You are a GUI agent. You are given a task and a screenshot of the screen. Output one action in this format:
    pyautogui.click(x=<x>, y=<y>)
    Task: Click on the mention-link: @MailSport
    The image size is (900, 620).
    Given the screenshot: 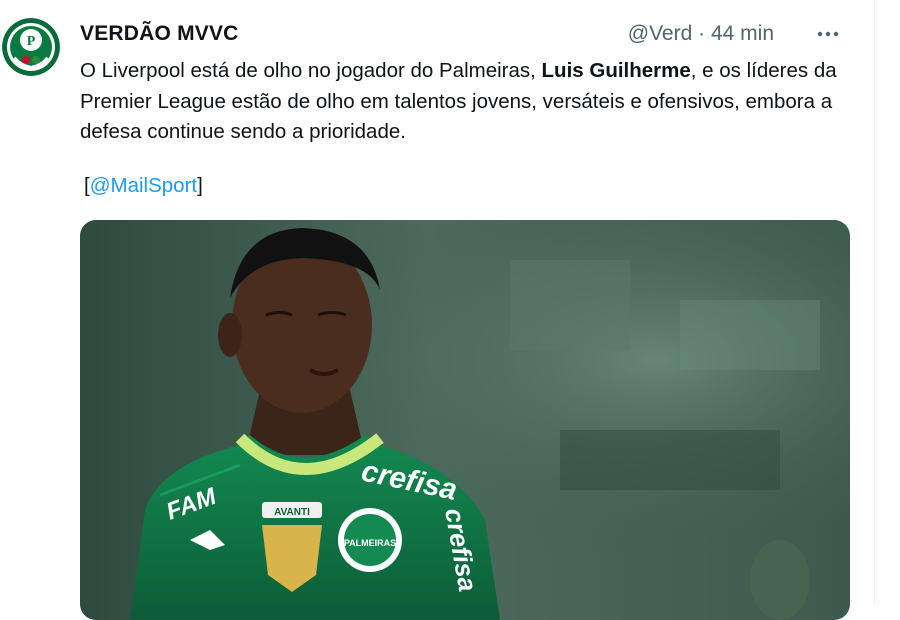 What is the action you would take?
    pyautogui.click(x=143, y=185)
    